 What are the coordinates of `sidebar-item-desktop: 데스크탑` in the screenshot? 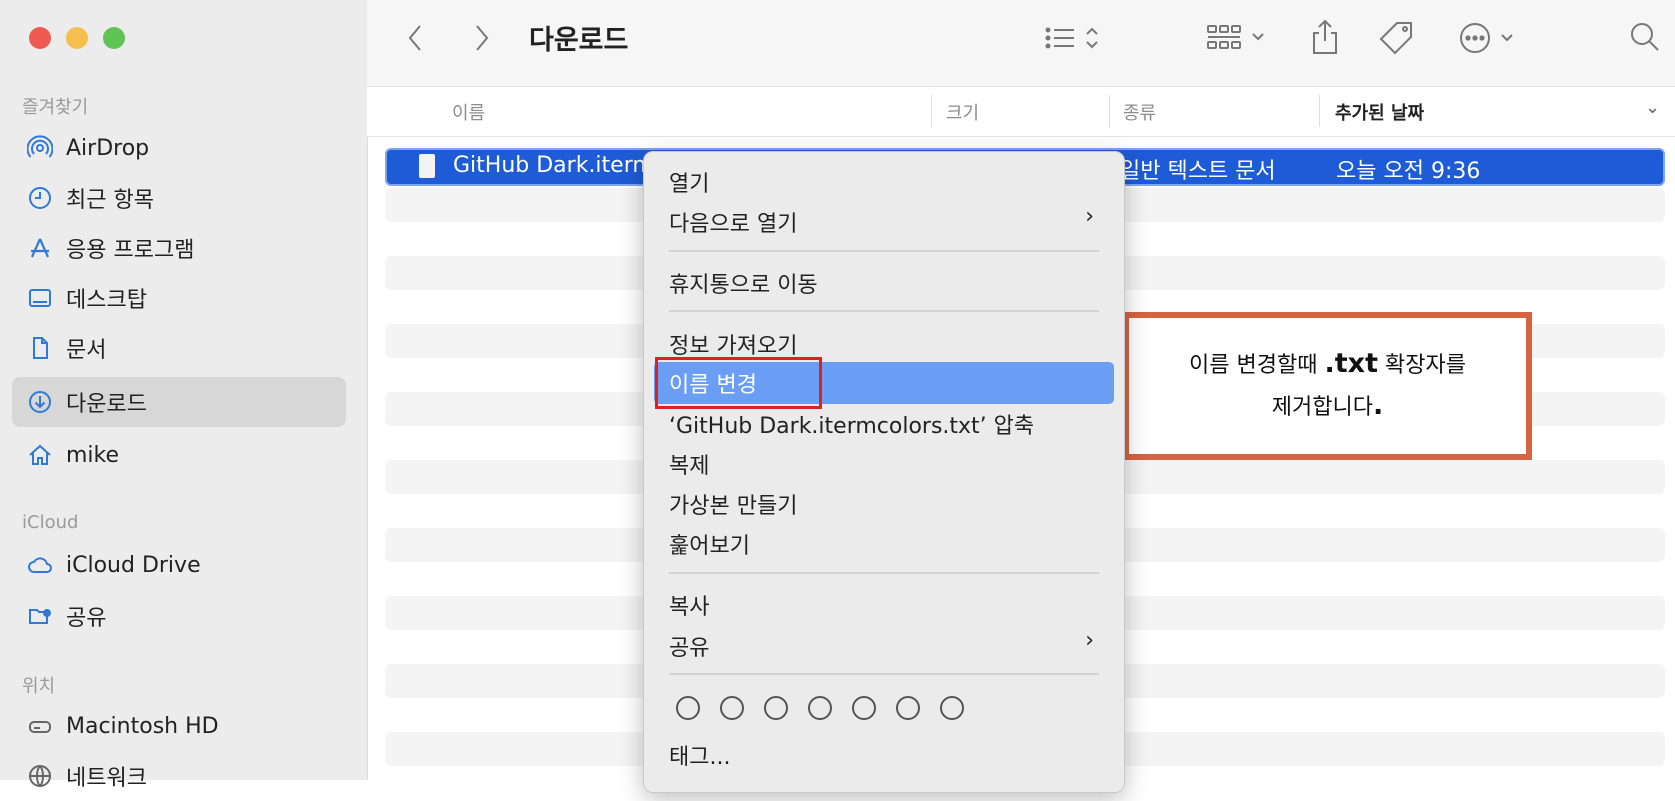 It's located at (179, 298).